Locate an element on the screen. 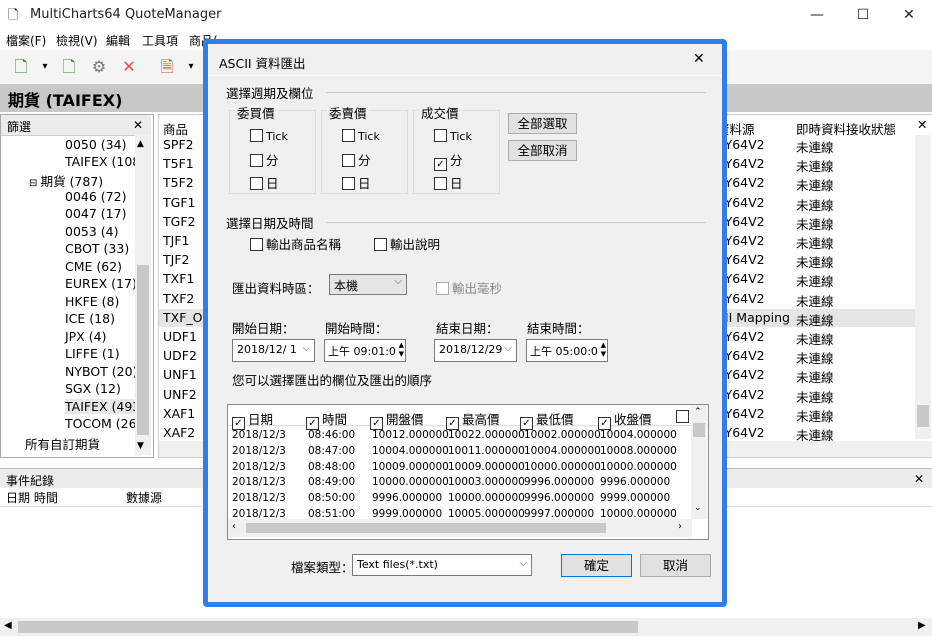 Image resolution: width=932 pixels, height=636 pixels. grid-col-more is located at coordinates (684, 416).